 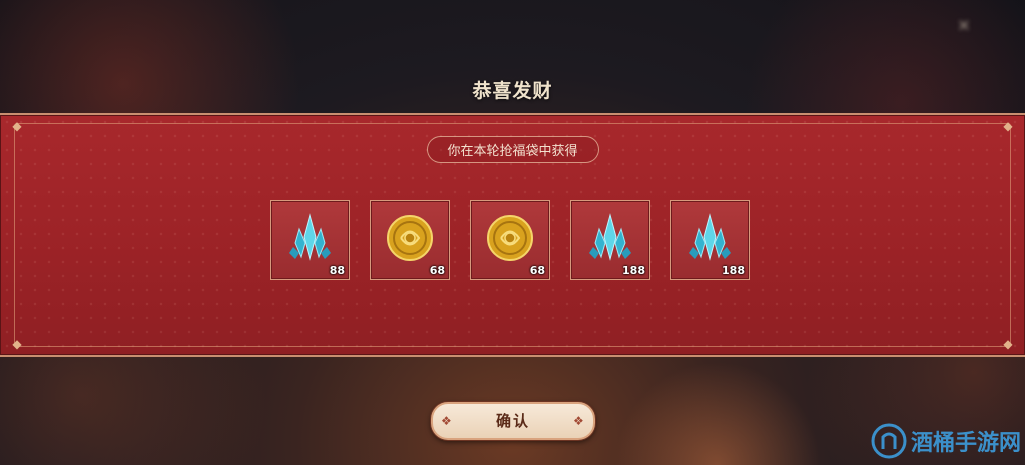 What do you see at coordinates (512, 149) in the screenshot?
I see `reward-subtitle: 你在本轮抢福袋中获得` at bounding box center [512, 149].